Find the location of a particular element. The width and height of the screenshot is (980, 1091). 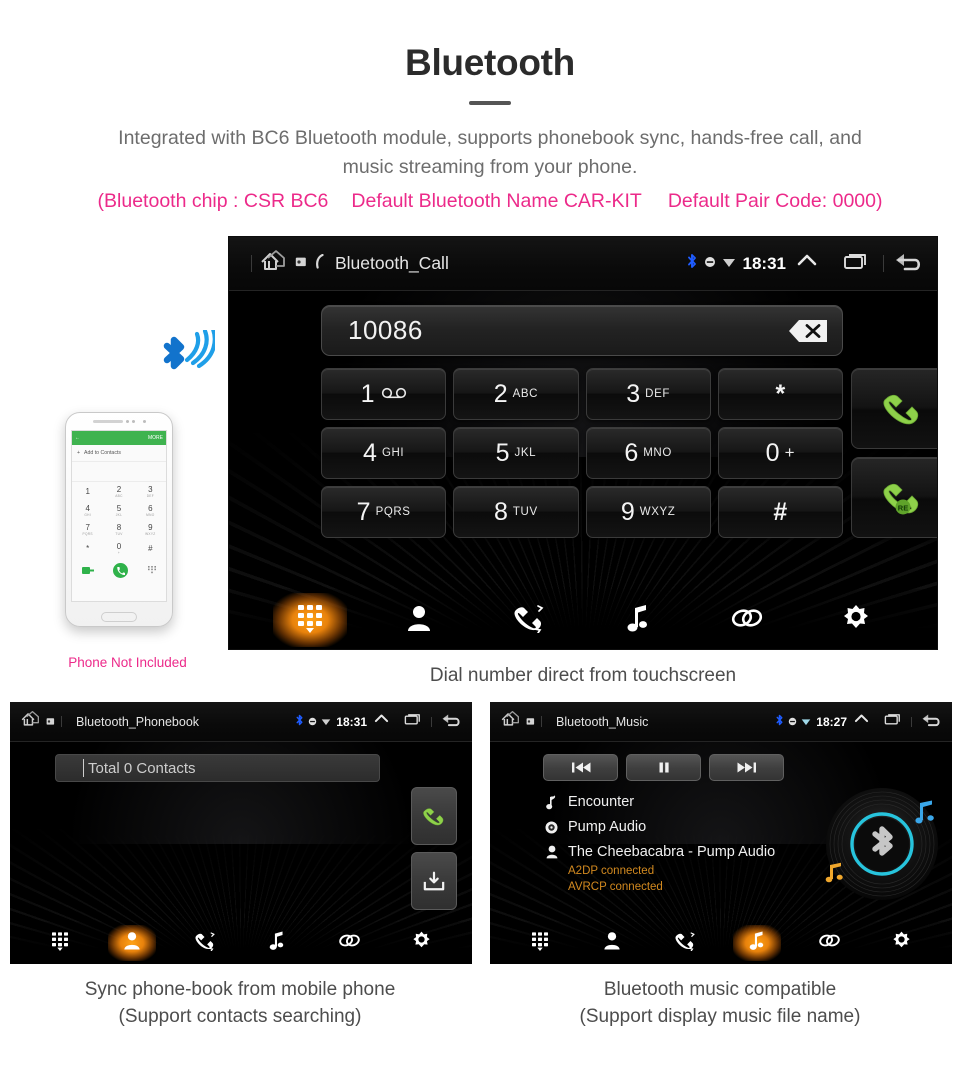

phone-add-contact-row: + Add to Contacts is located at coordinates (119, 453).